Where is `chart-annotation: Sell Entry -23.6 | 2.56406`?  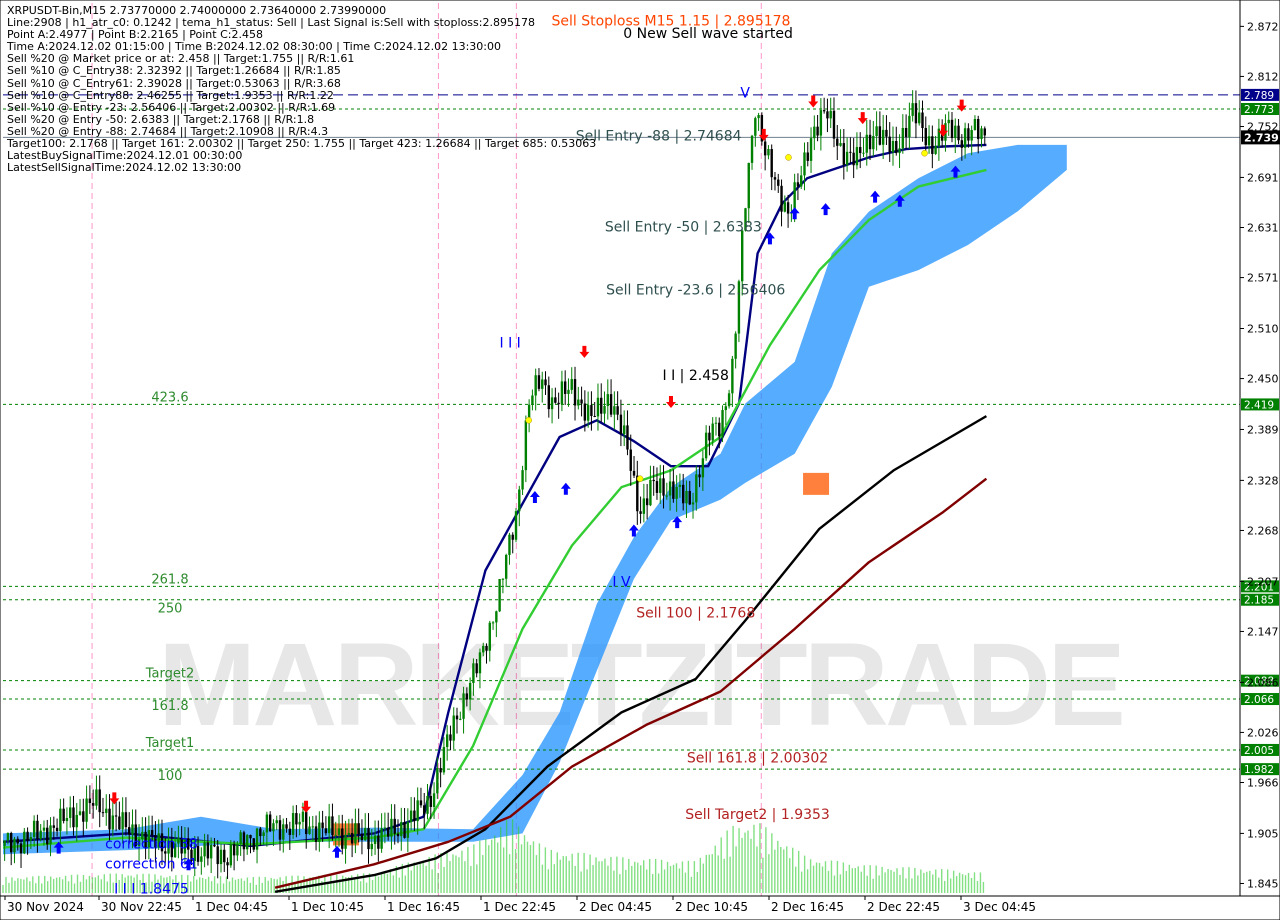
chart-annotation: Sell Entry -23.6 | 2.56406 is located at coordinates (695, 290).